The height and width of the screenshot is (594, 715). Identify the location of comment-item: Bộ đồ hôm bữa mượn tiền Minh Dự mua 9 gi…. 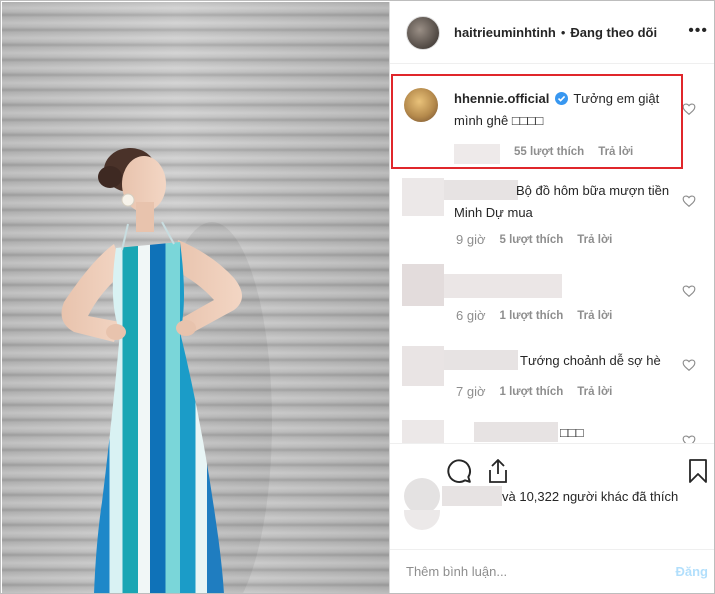
(552, 217).